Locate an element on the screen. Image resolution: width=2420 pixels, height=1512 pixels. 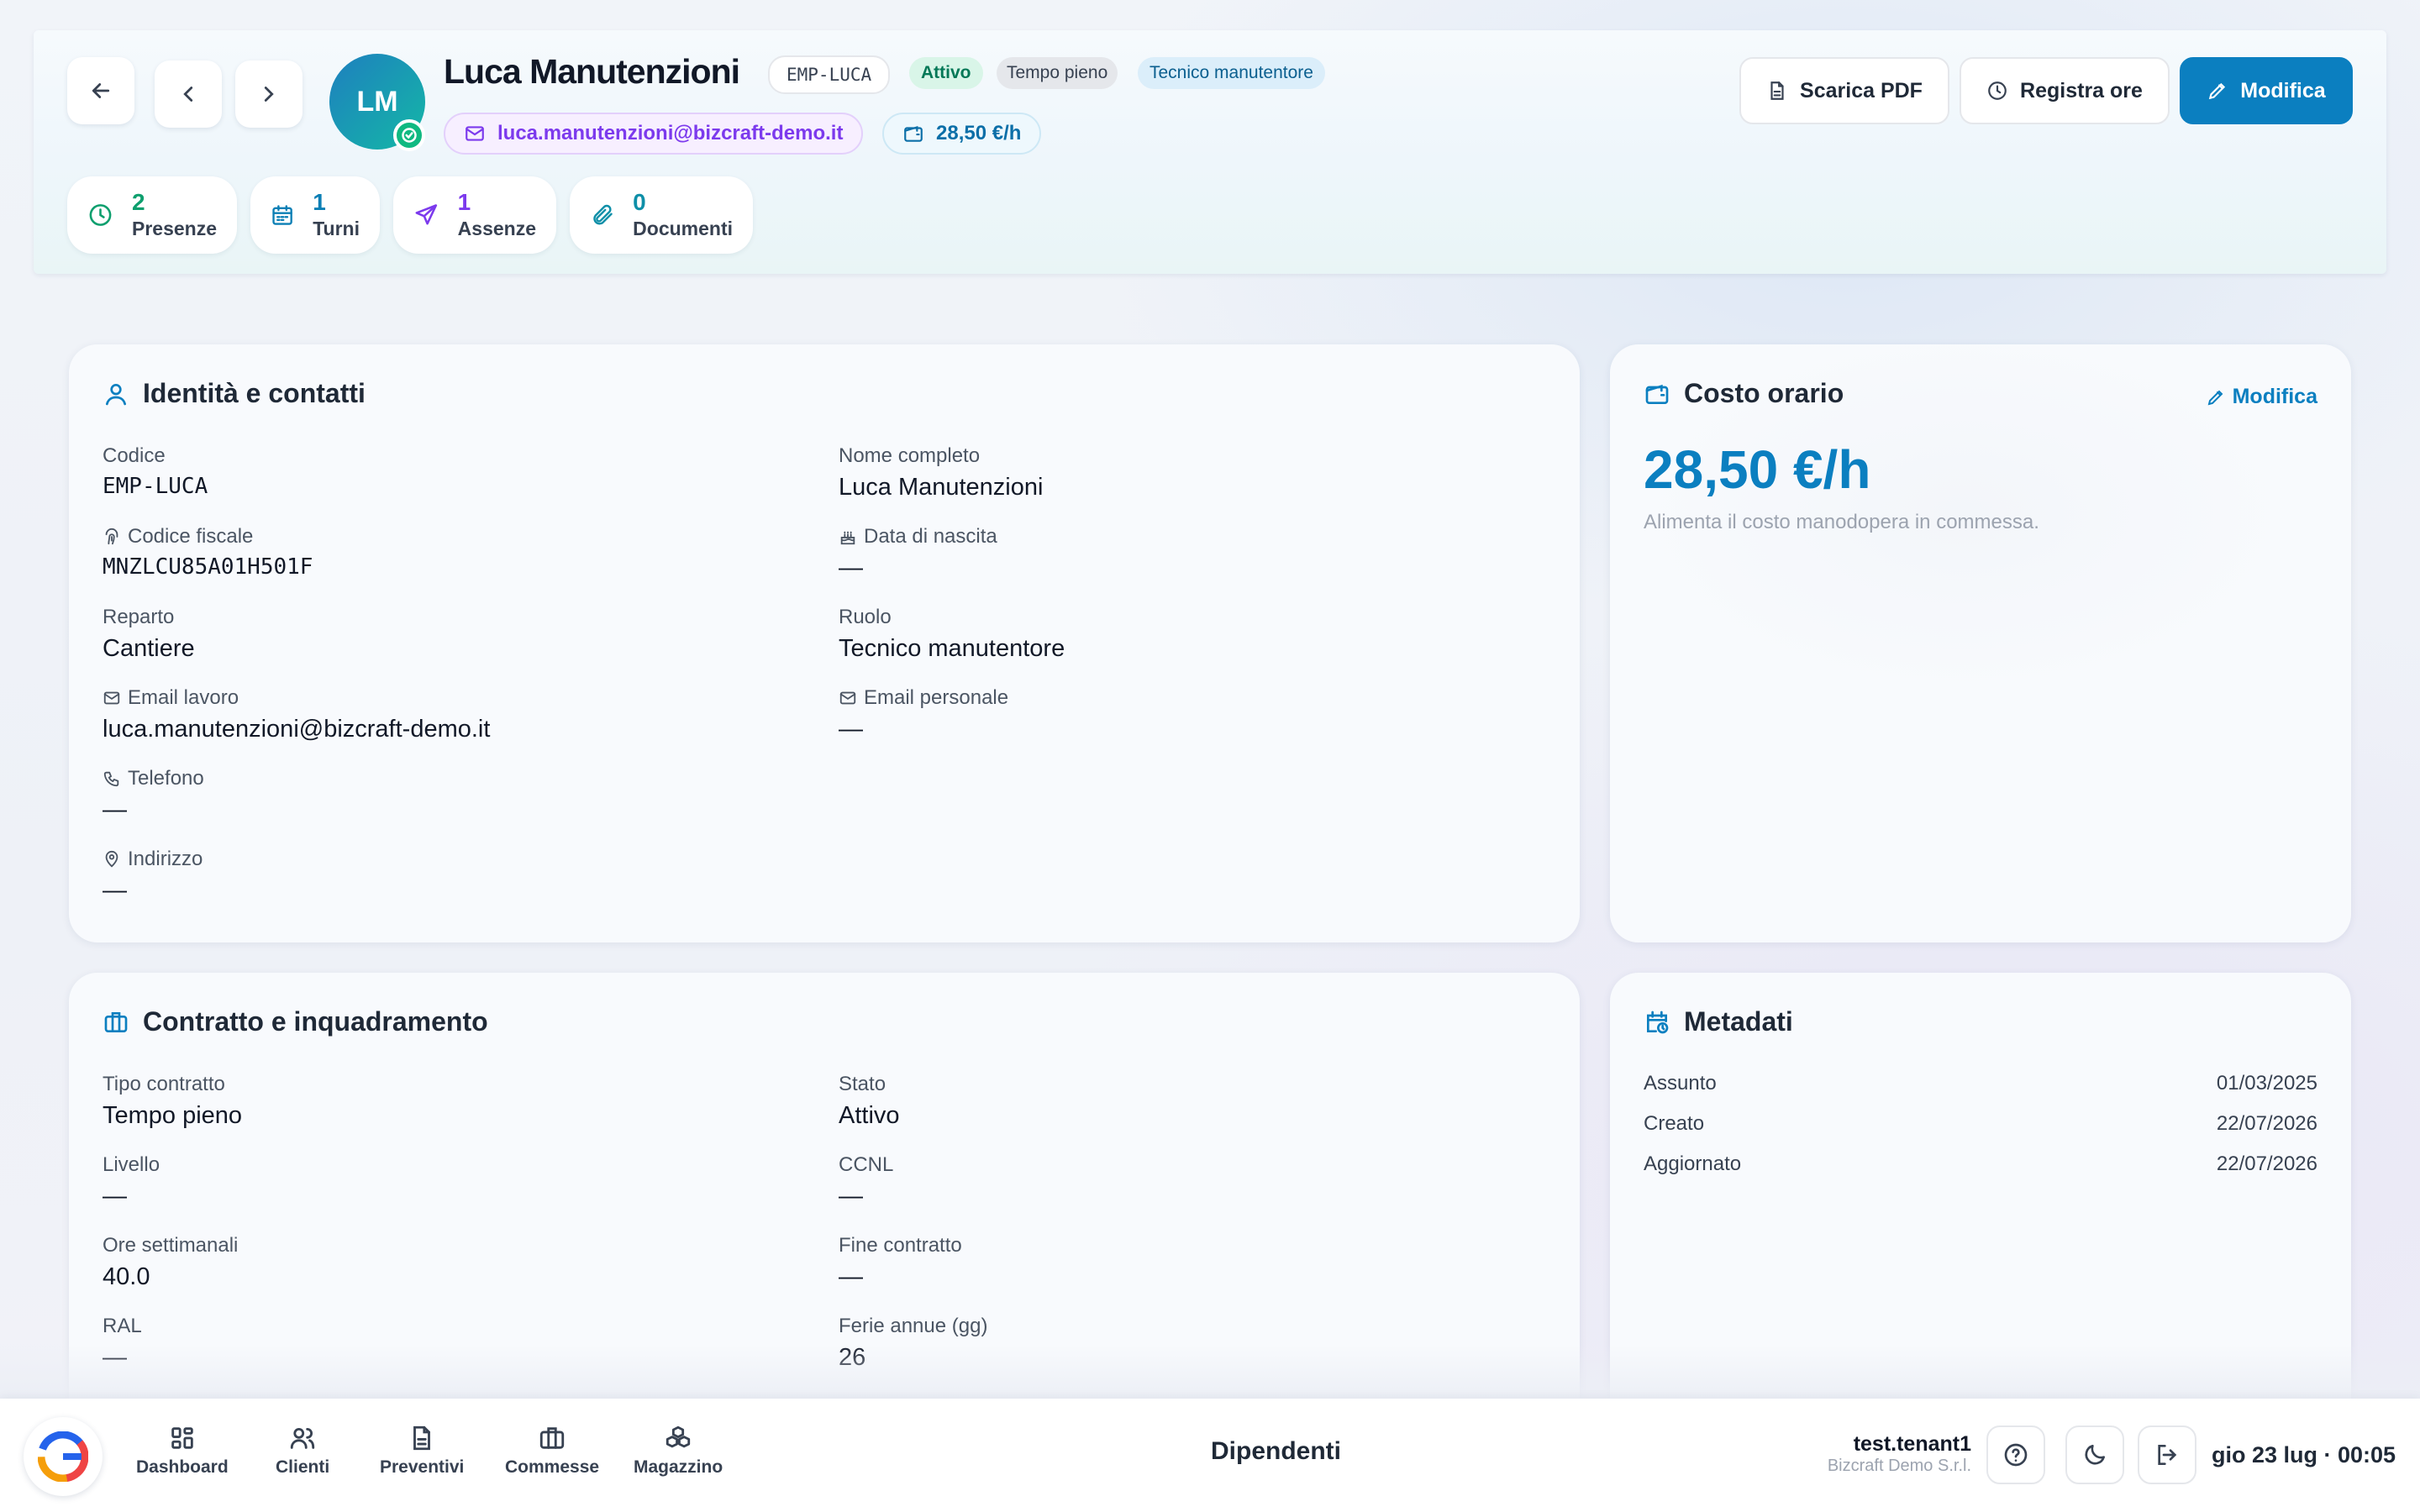
file-icon is located at coordinates (1777, 90).